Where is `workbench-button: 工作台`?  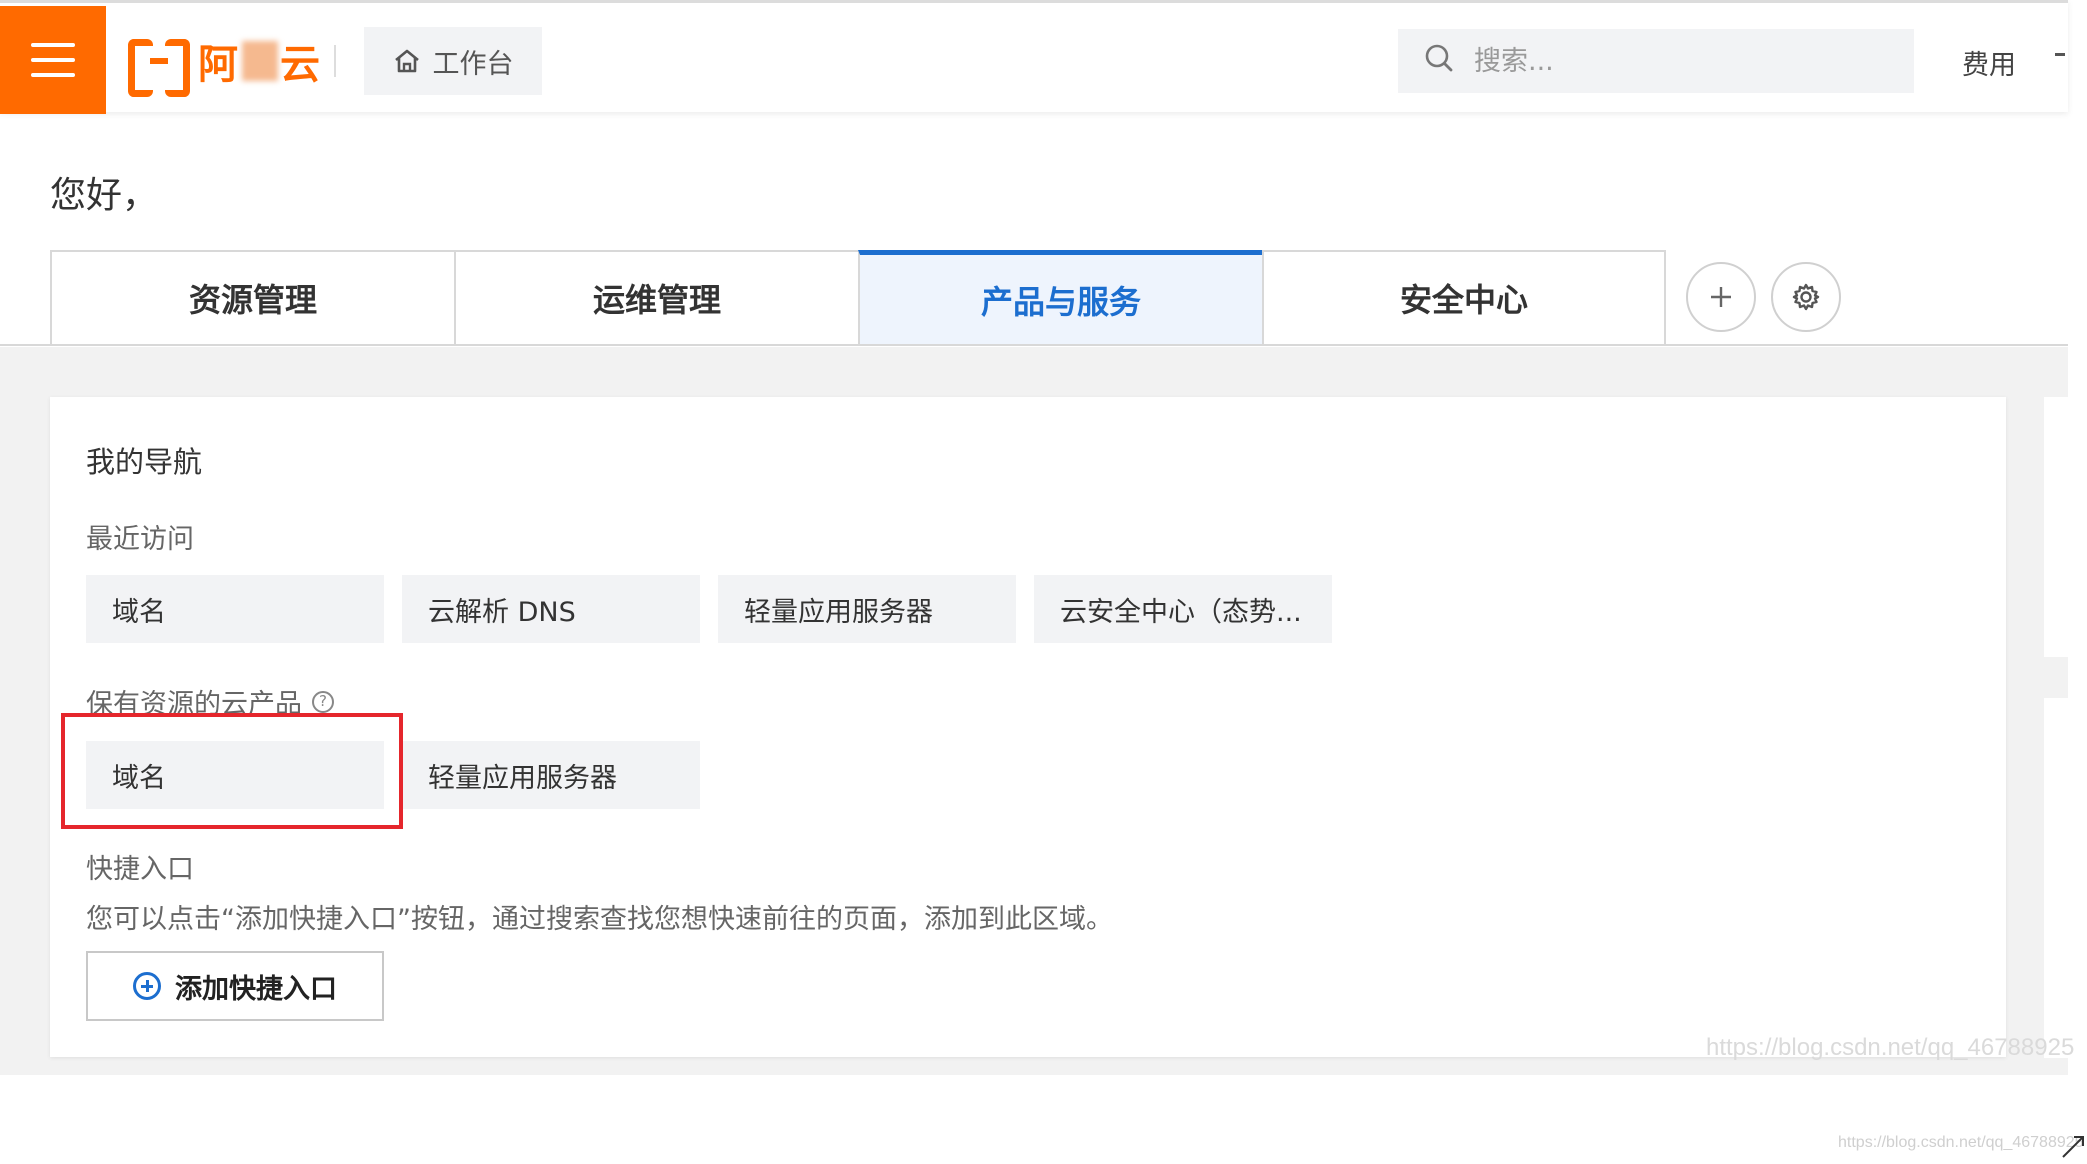
workbench-button: 工作台 is located at coordinates (453, 61).